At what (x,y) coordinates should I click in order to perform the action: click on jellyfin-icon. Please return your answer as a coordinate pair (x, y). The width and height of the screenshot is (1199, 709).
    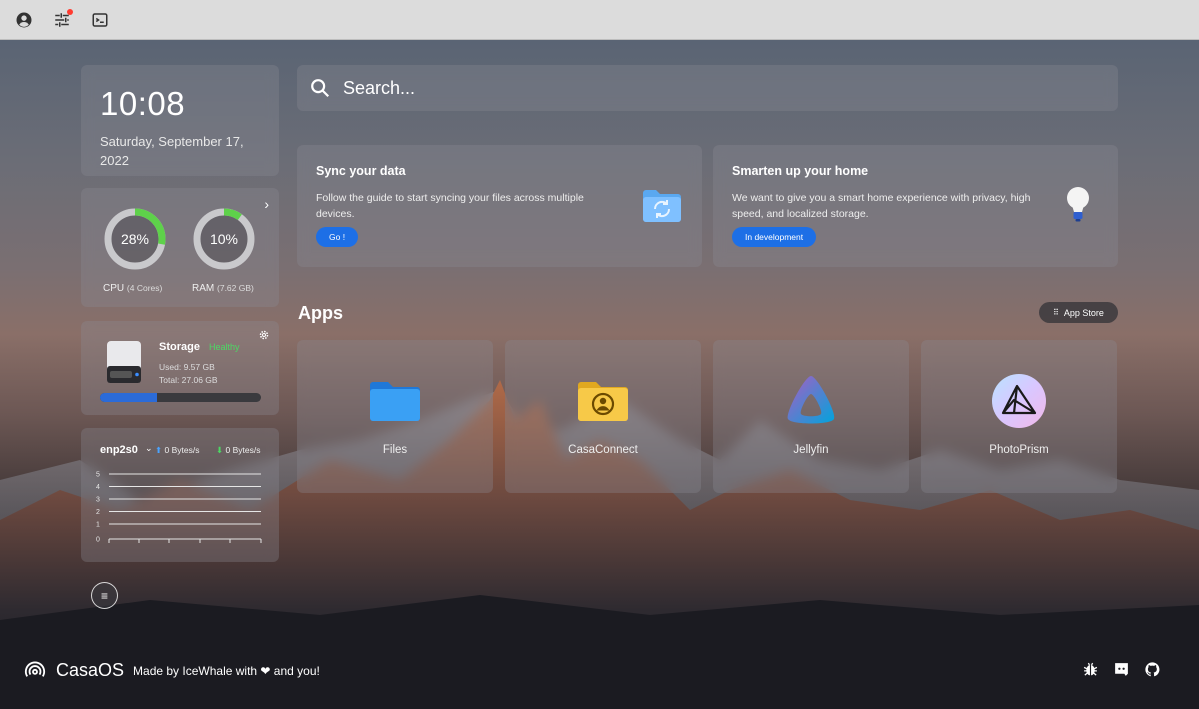
    Looking at the image, I should click on (811, 400).